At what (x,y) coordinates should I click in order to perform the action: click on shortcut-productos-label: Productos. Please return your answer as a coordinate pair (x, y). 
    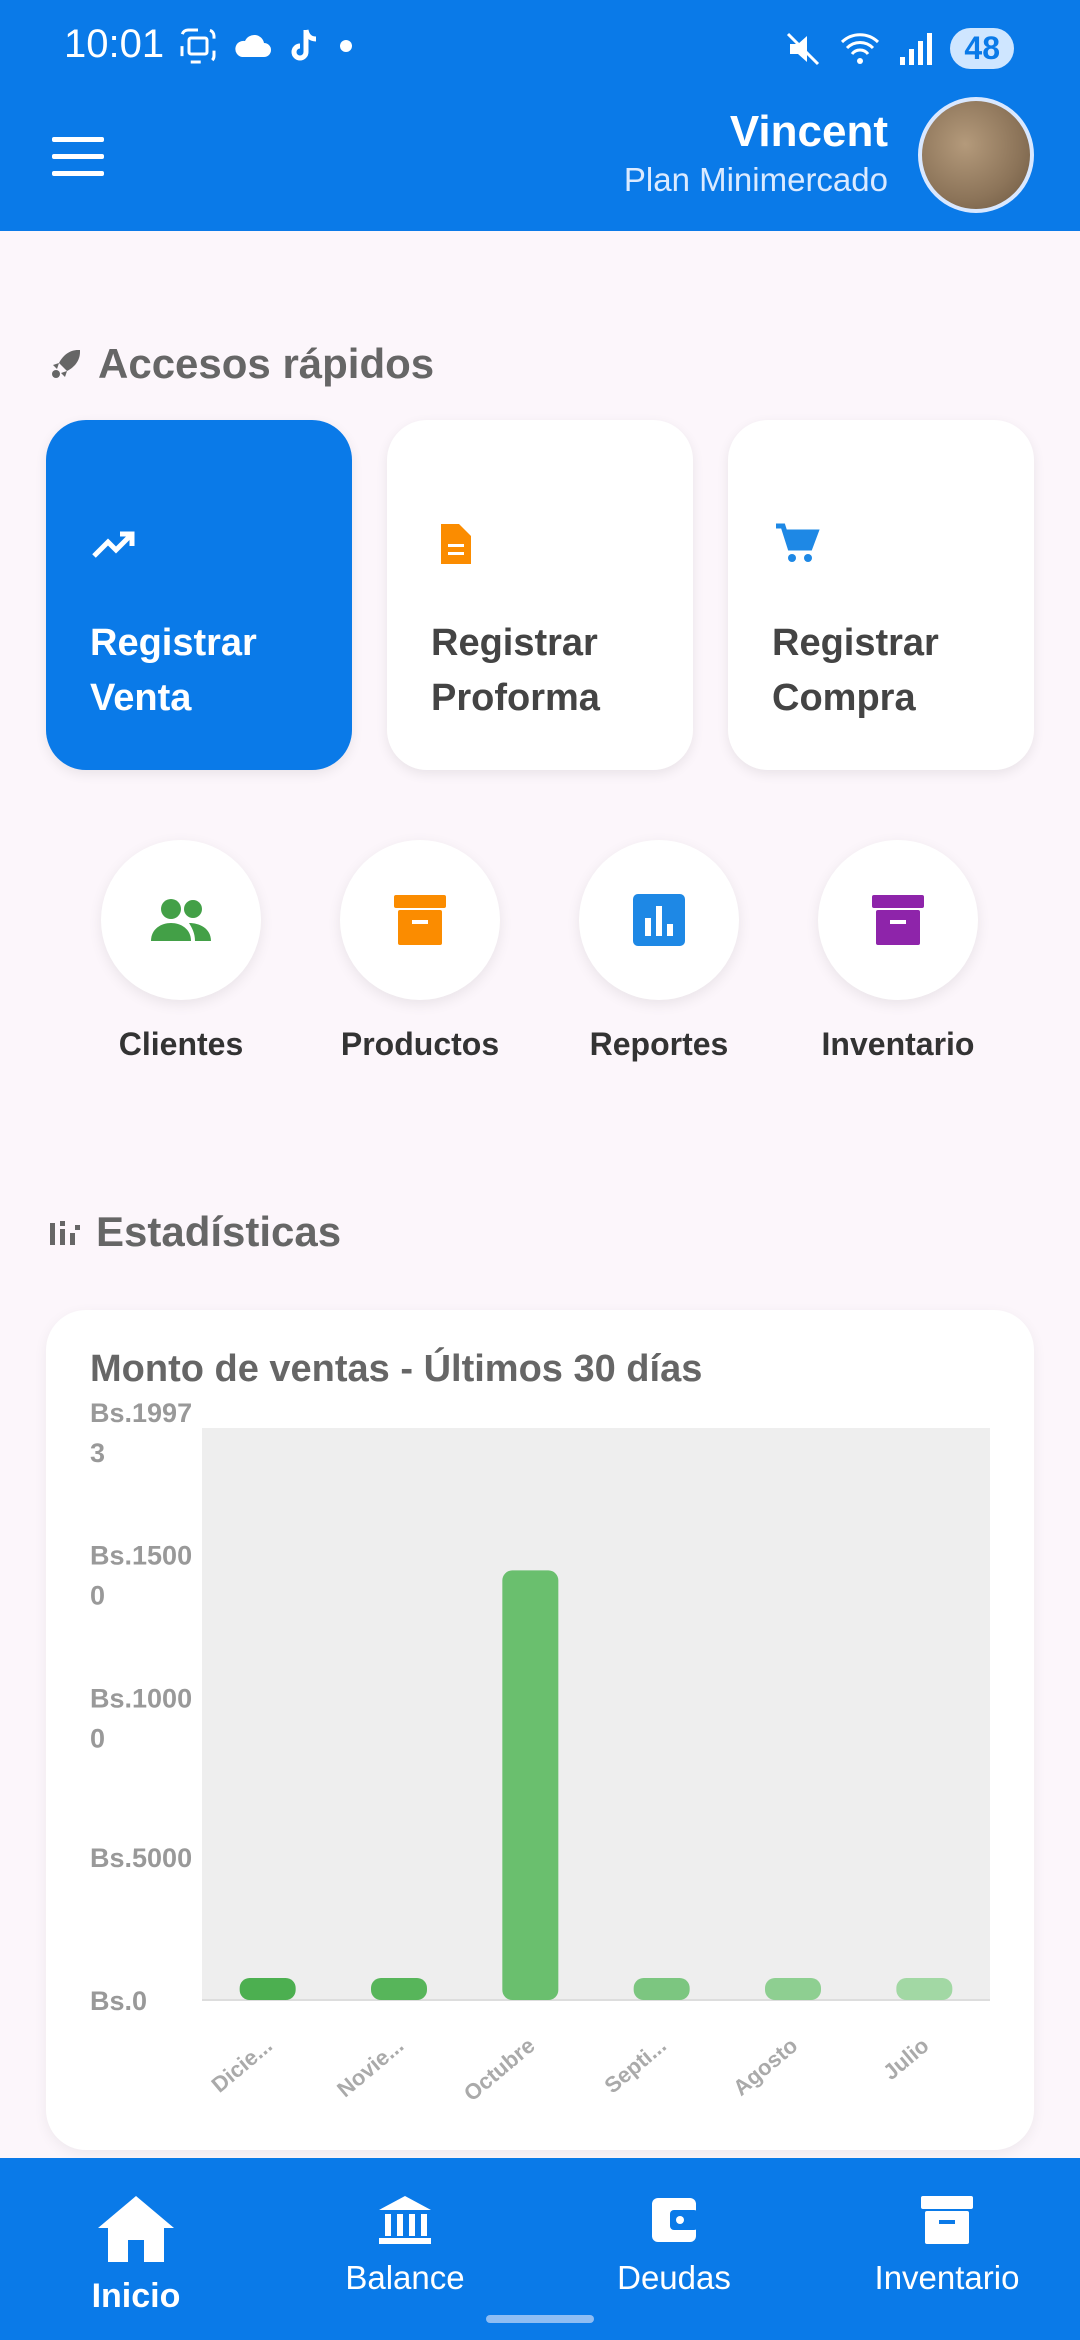
    Looking at the image, I should click on (420, 1044).